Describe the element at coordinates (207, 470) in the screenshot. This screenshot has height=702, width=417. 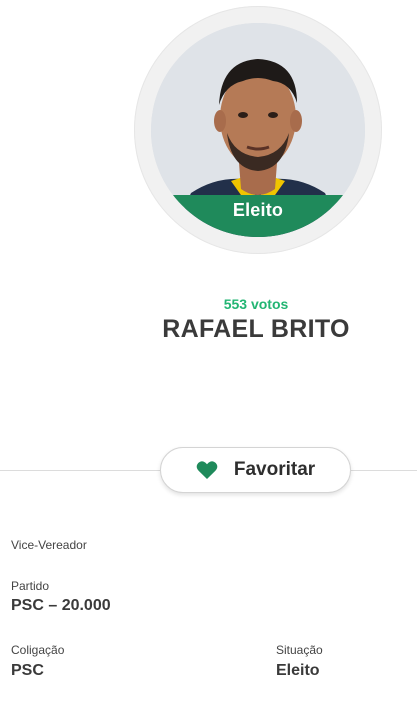
I see `heart-icon` at that location.